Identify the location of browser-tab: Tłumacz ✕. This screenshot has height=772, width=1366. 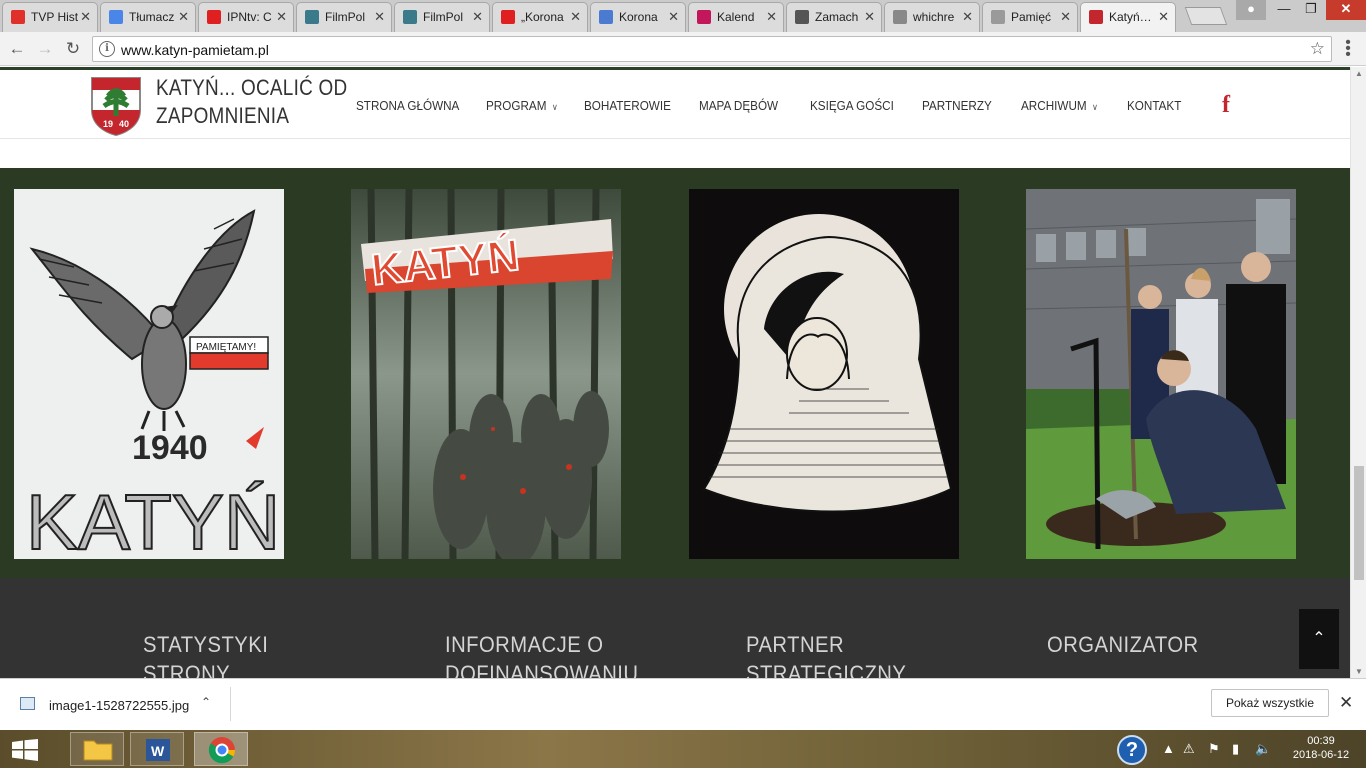
(148, 17).